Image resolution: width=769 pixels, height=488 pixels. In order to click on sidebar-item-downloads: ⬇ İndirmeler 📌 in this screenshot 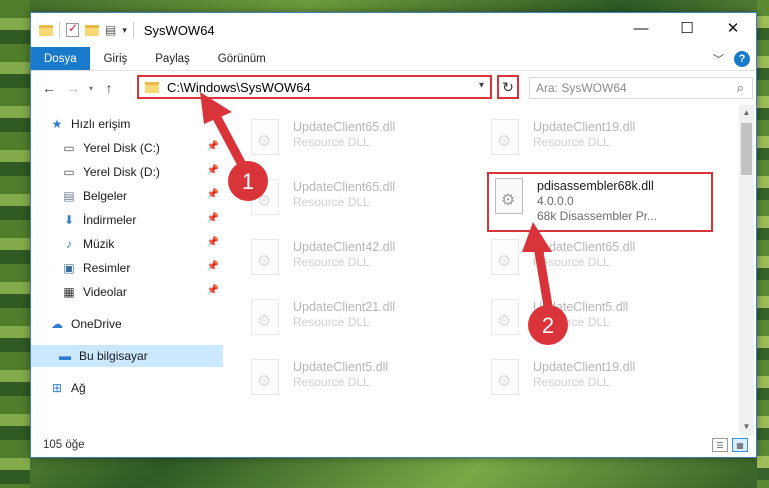, I will do `click(142, 220)`.